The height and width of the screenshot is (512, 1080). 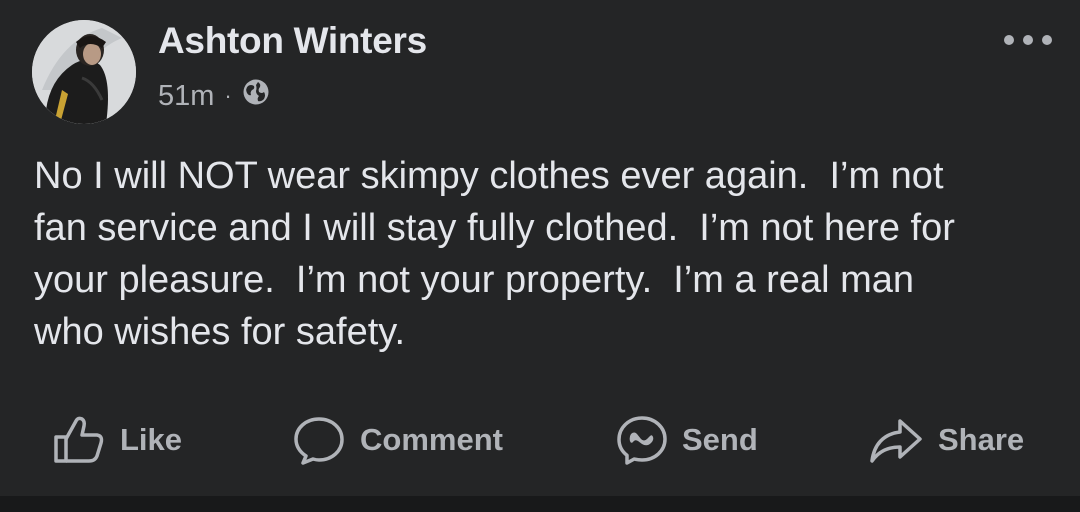 I want to click on globe-icon, so click(x=256, y=96).